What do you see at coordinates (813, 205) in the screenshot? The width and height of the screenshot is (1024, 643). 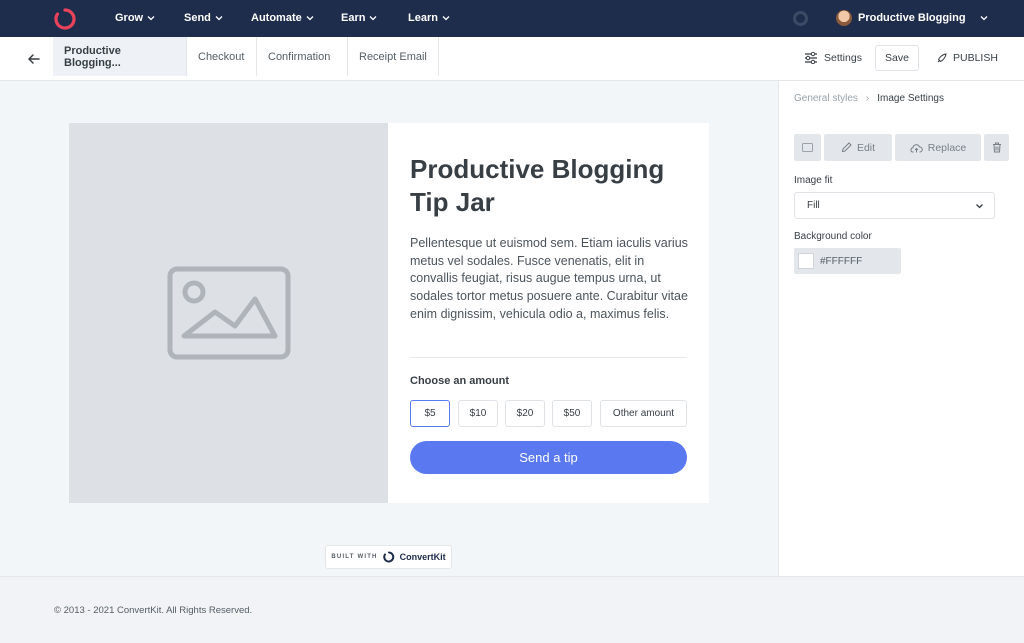 I see `image-fit-value: Fill` at bounding box center [813, 205].